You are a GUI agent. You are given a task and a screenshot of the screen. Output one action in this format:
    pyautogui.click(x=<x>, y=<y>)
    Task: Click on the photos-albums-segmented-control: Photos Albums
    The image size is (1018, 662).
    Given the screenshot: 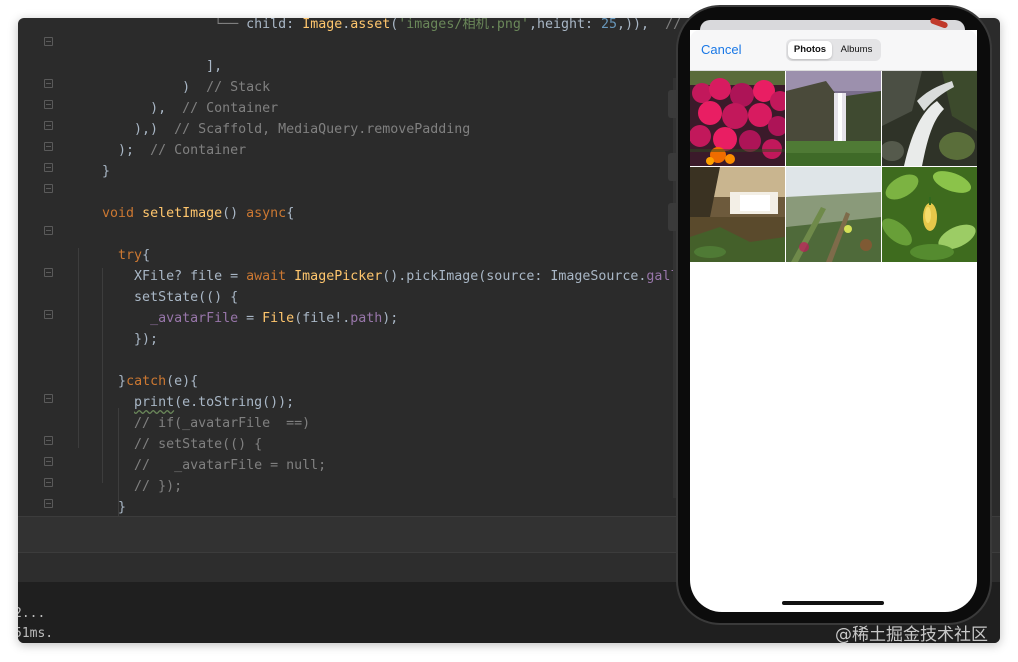 What is the action you would take?
    pyautogui.click(x=833, y=50)
    